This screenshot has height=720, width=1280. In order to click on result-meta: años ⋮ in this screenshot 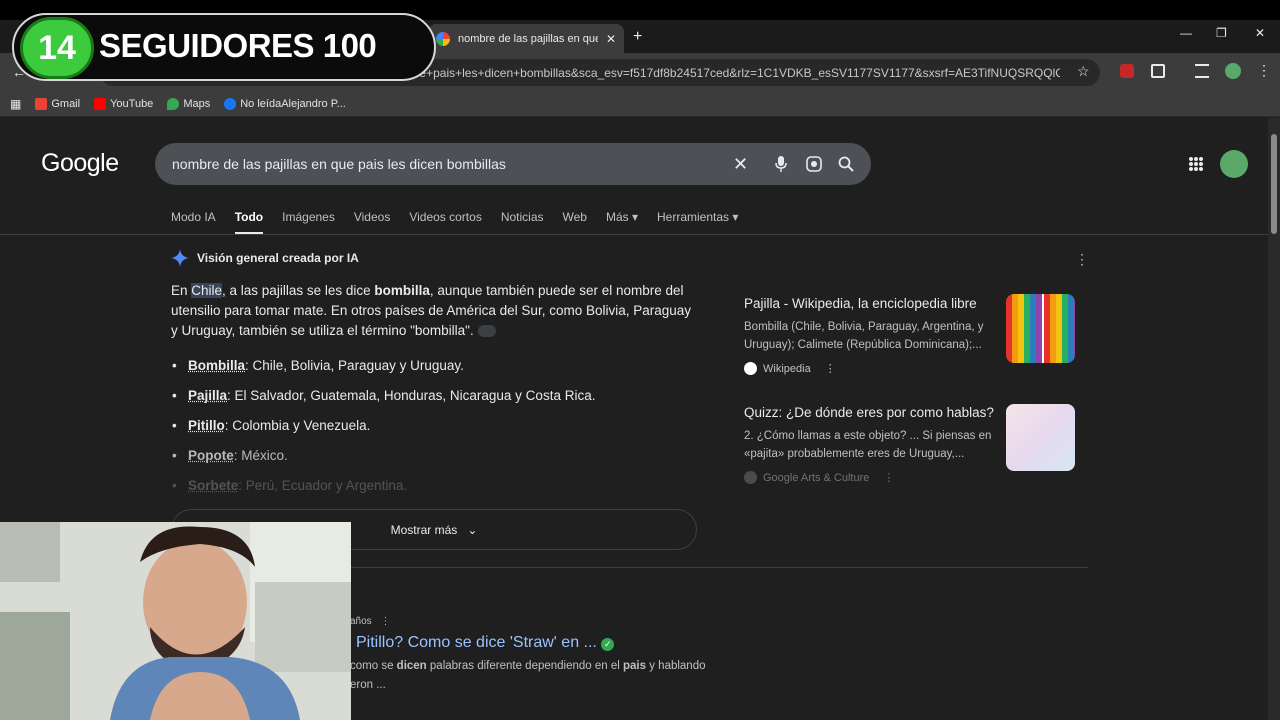, I will do `click(370, 621)`.